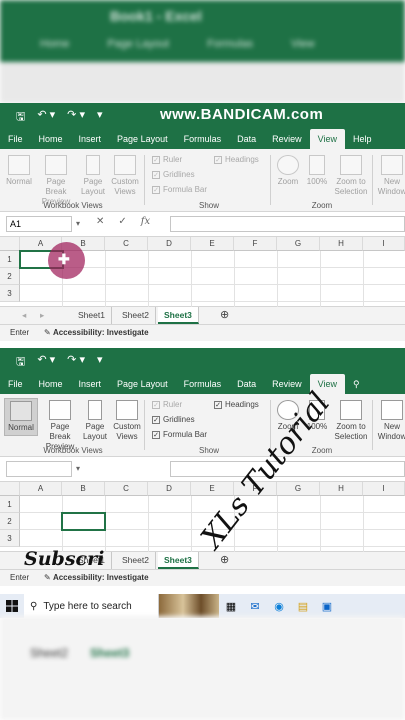 This screenshot has width=405, height=720. Describe the element at coordinates (83, 521) in the screenshot. I see `selected-cell-b2` at that location.